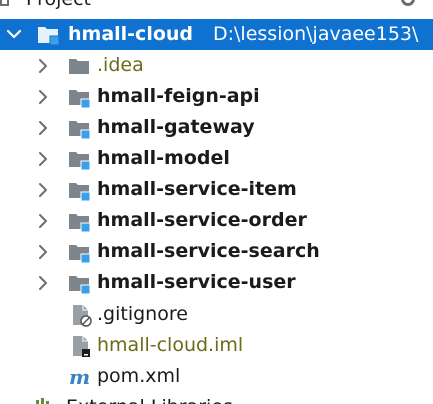  Describe the element at coordinates (46, 401) in the screenshot. I see `libraries-icon` at that location.